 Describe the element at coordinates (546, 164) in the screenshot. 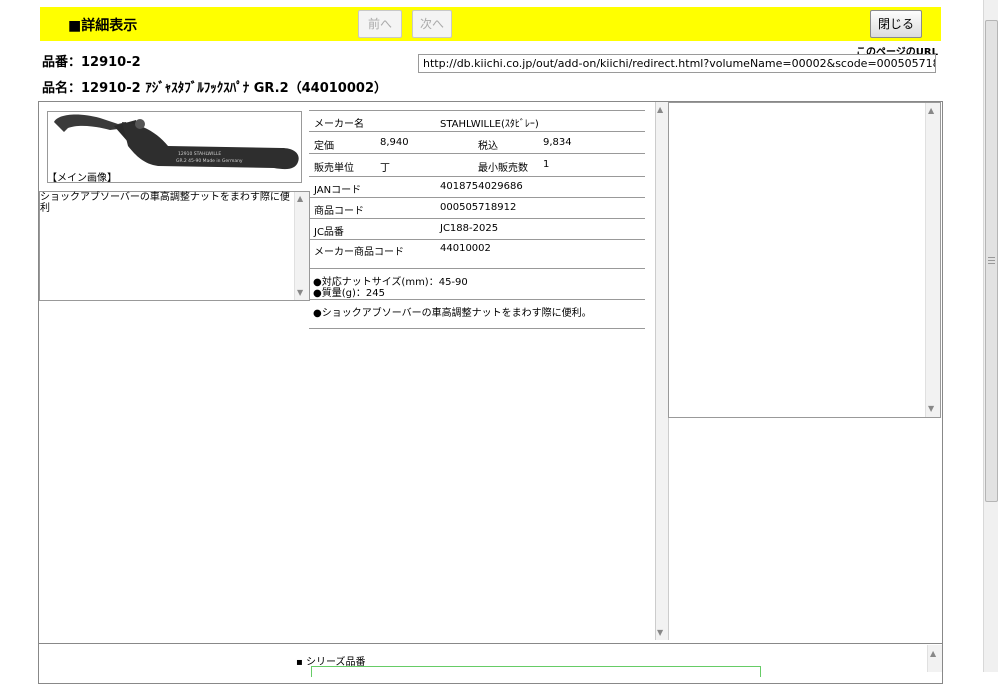

I see `min-qty-value: 1` at that location.